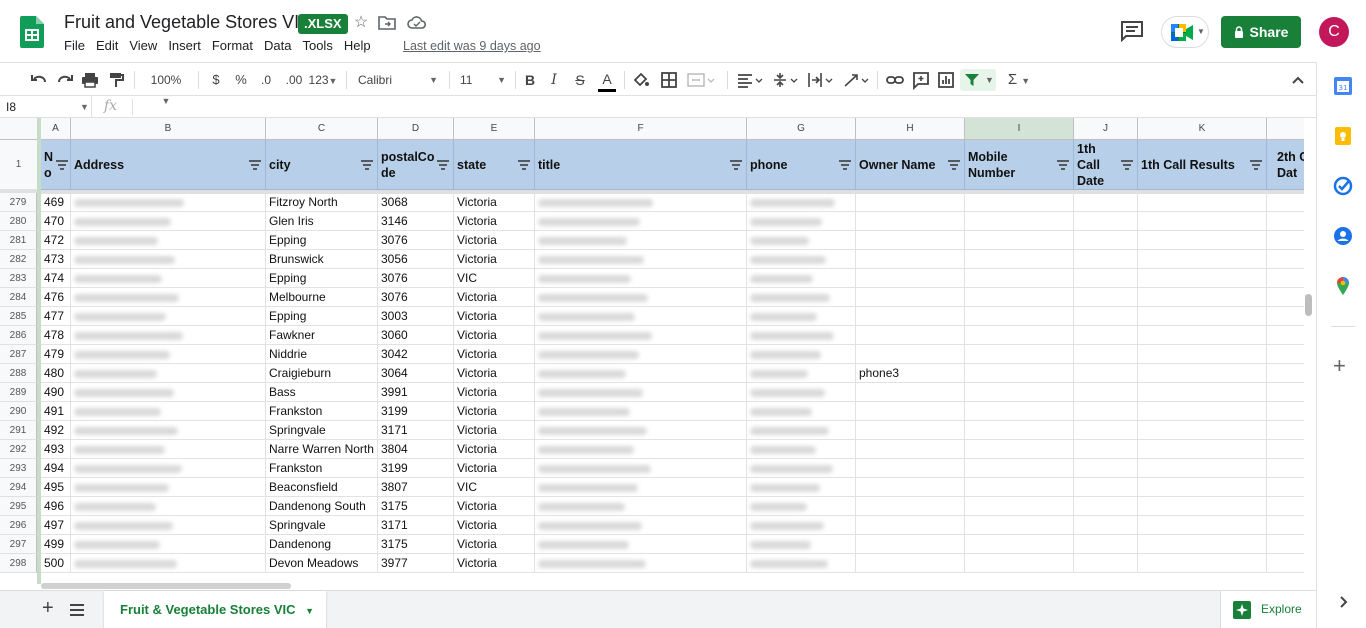 This screenshot has height=628, width=1366. What do you see at coordinates (48, 608) in the screenshot?
I see `add-sheet-icon: +` at bounding box center [48, 608].